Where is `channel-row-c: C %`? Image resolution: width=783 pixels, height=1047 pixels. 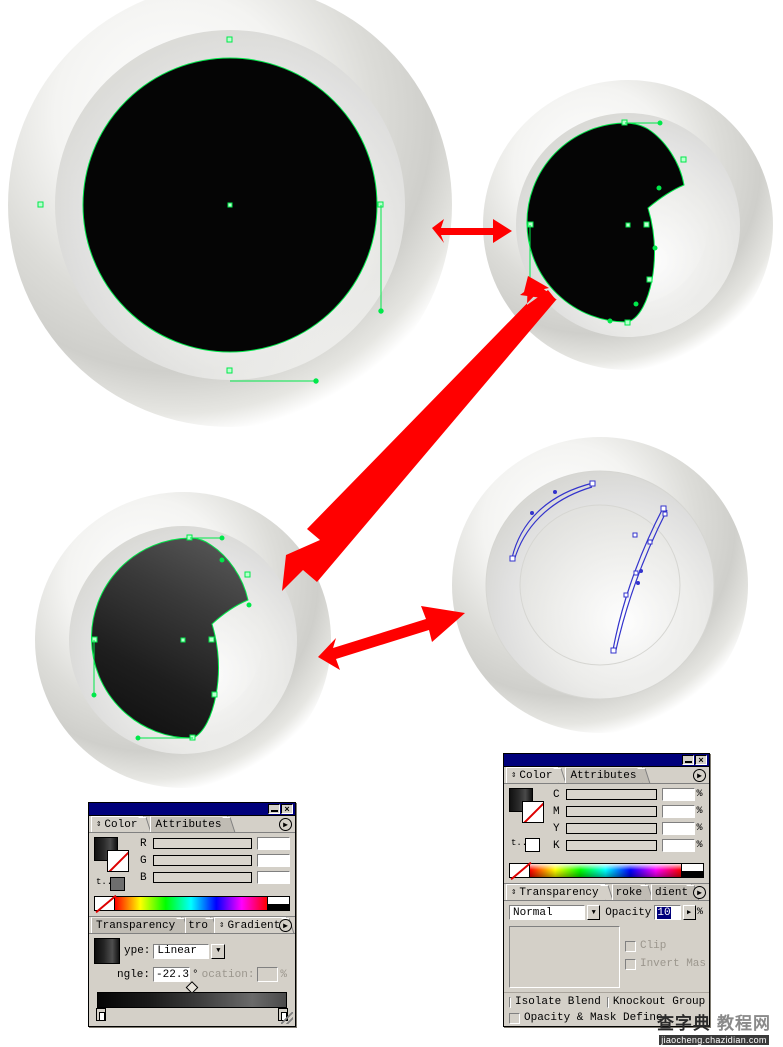
channel-row-c: C % is located at coordinates (628, 794).